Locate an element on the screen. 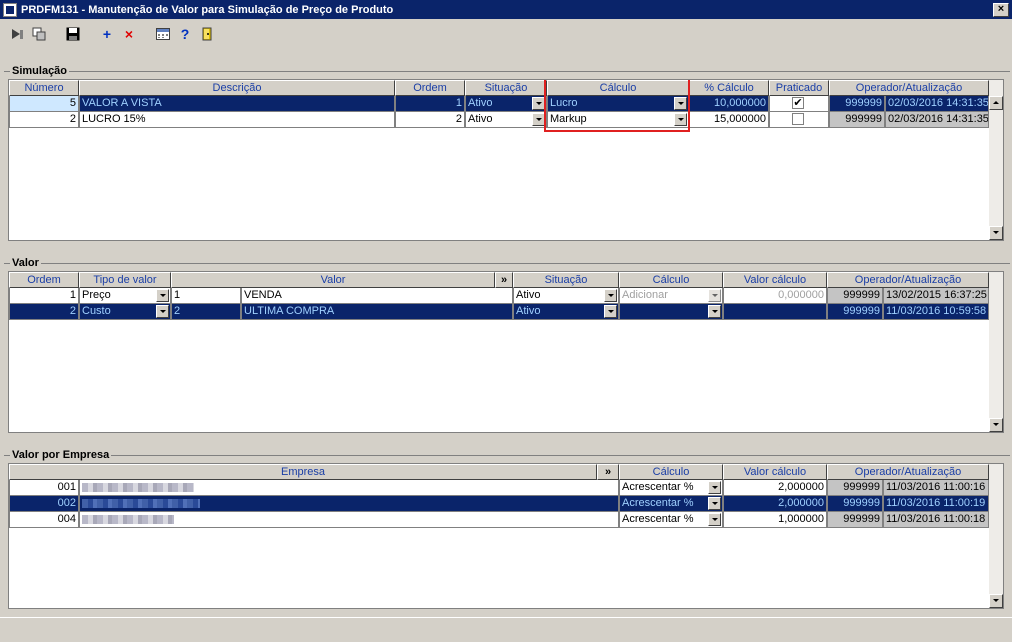  header-descricao: Descrição is located at coordinates (237, 88).